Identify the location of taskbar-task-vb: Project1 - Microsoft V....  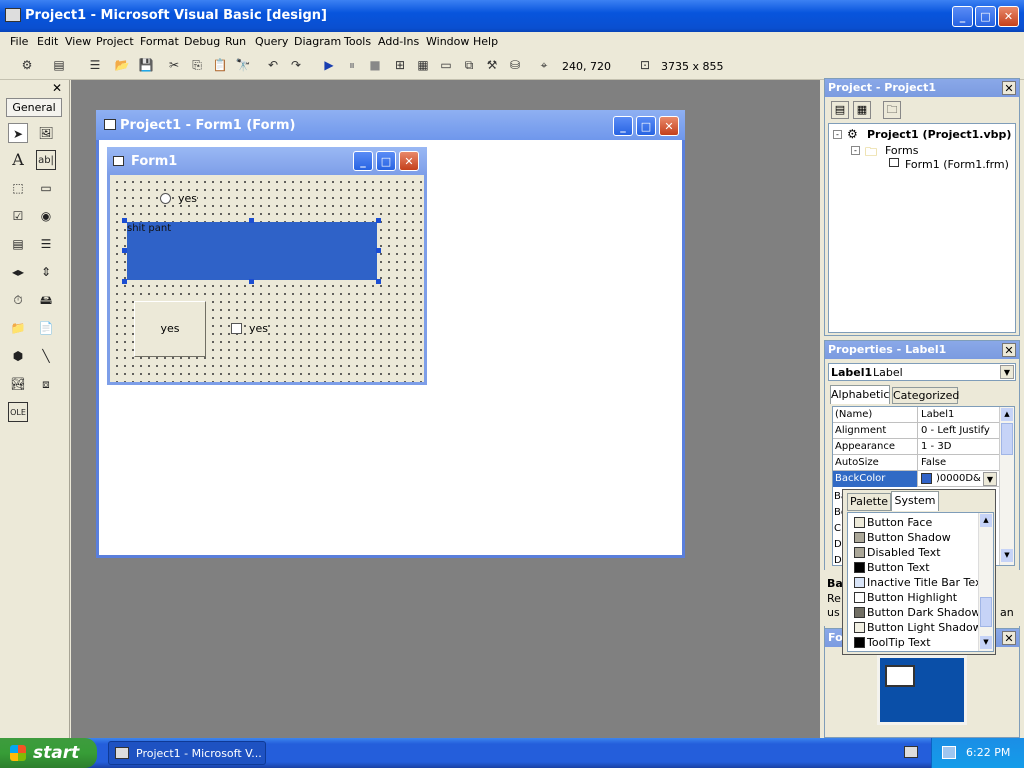
(187, 753).